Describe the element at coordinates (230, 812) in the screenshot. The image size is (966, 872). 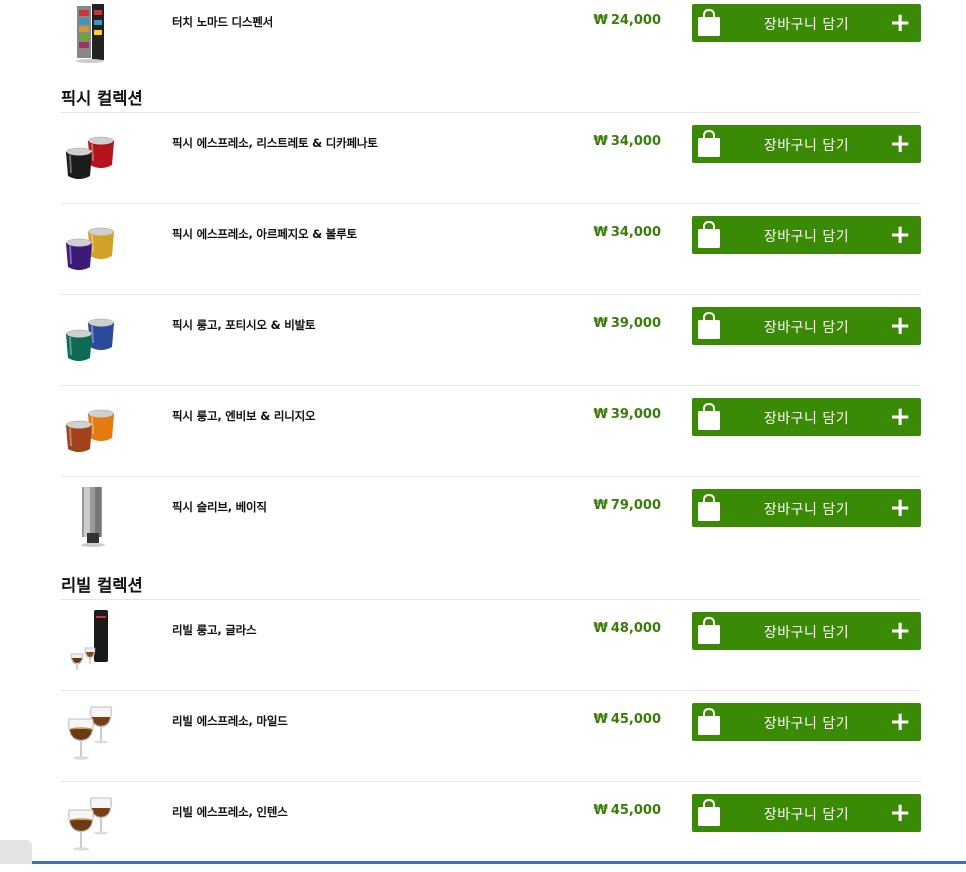
I see `product-name: 리빌 에스프레소, 인텐스` at that location.